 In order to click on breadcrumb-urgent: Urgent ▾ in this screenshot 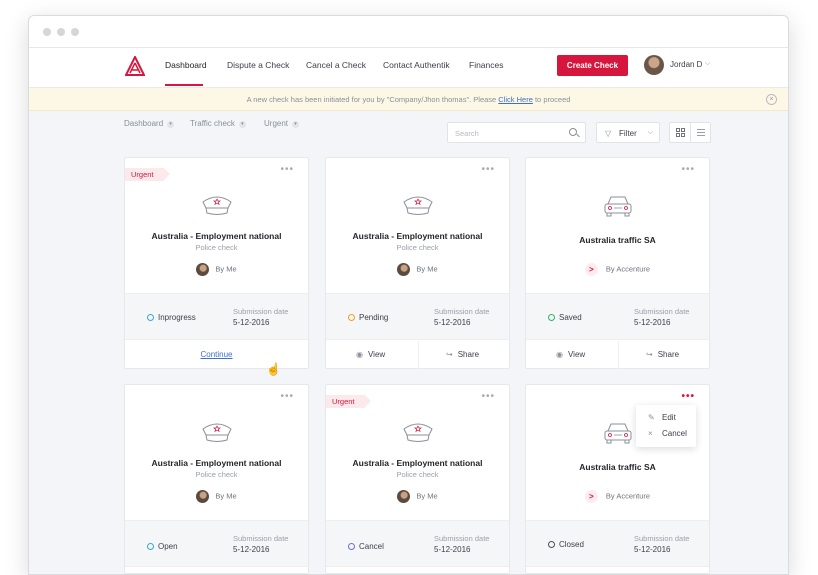, I will do `click(282, 123)`.